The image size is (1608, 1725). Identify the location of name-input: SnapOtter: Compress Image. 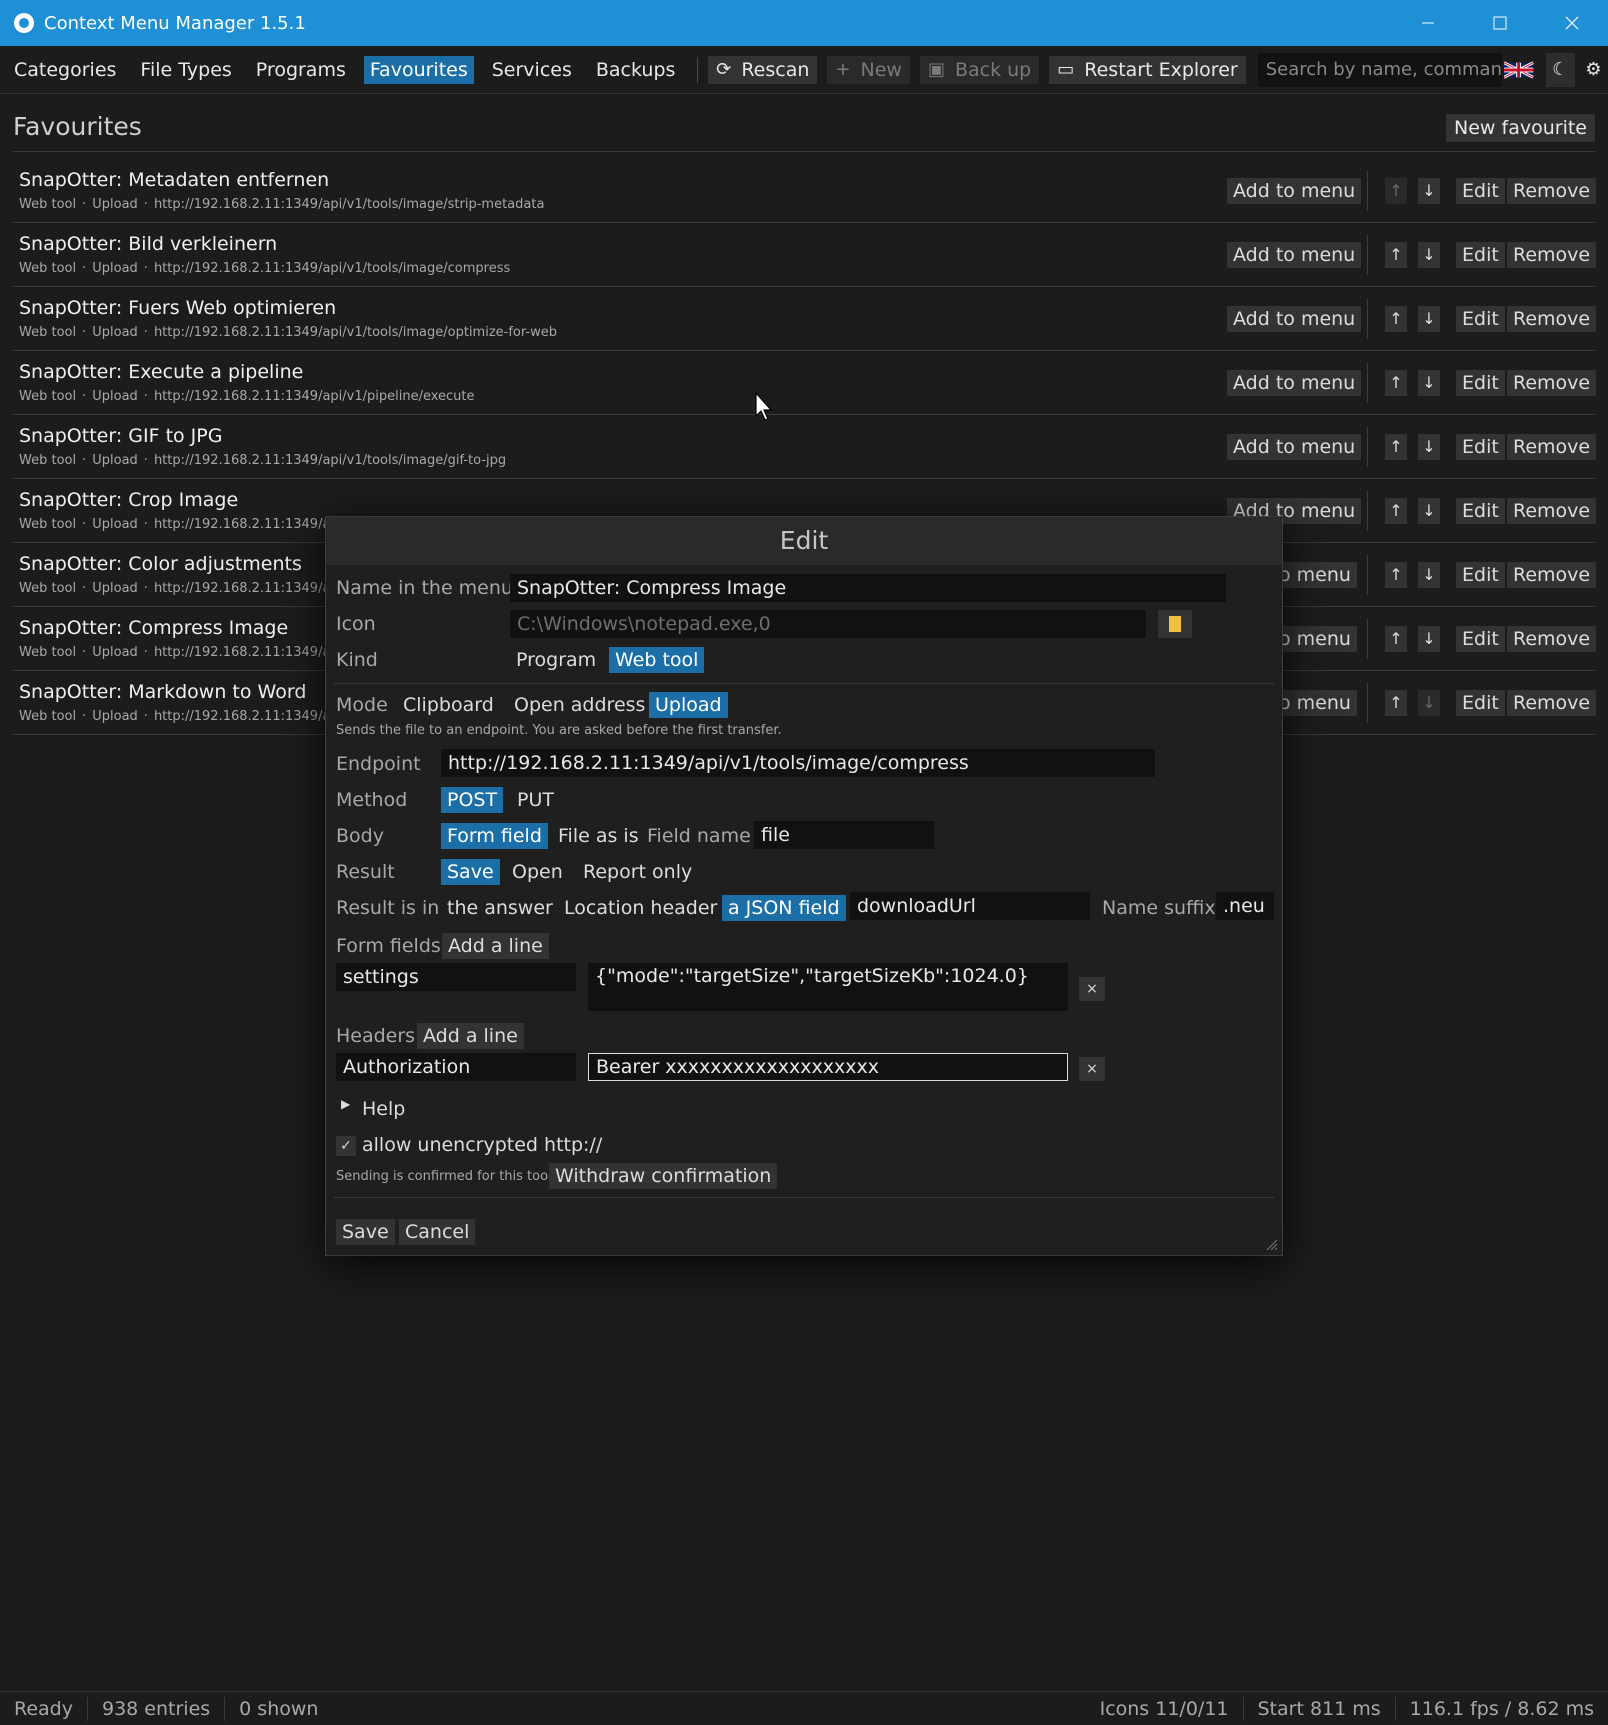
(868, 588).